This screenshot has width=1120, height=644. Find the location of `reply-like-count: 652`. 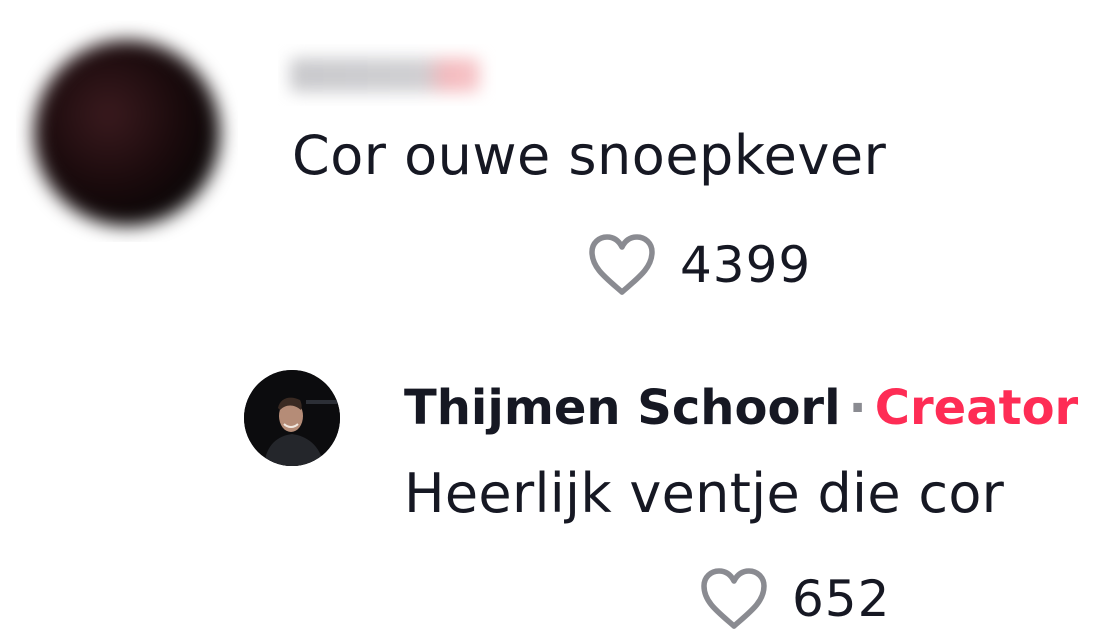

reply-like-count: 652 is located at coordinates (841, 599).